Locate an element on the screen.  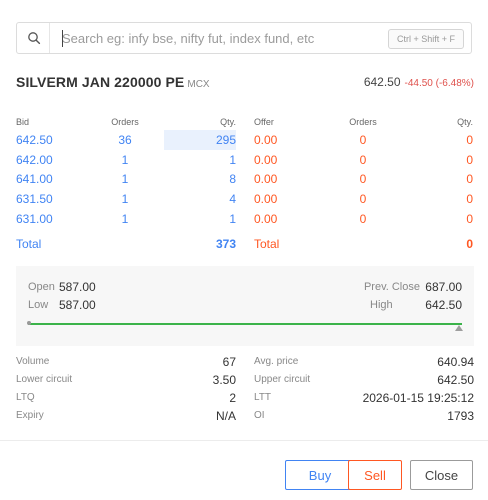
instrument-name: SILVERM JAN 220000 PE is located at coordinates (100, 82).